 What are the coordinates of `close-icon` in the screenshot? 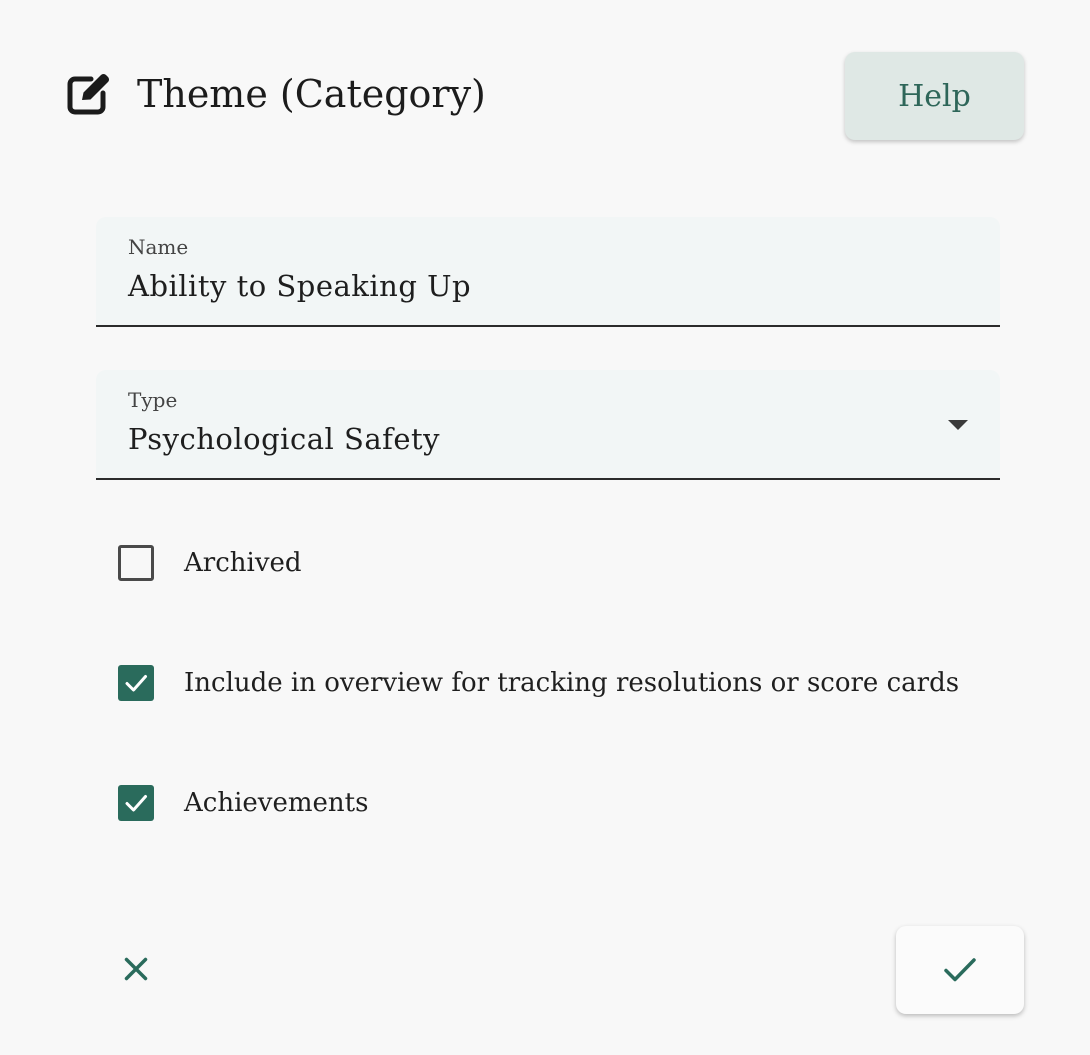 It's located at (136, 969).